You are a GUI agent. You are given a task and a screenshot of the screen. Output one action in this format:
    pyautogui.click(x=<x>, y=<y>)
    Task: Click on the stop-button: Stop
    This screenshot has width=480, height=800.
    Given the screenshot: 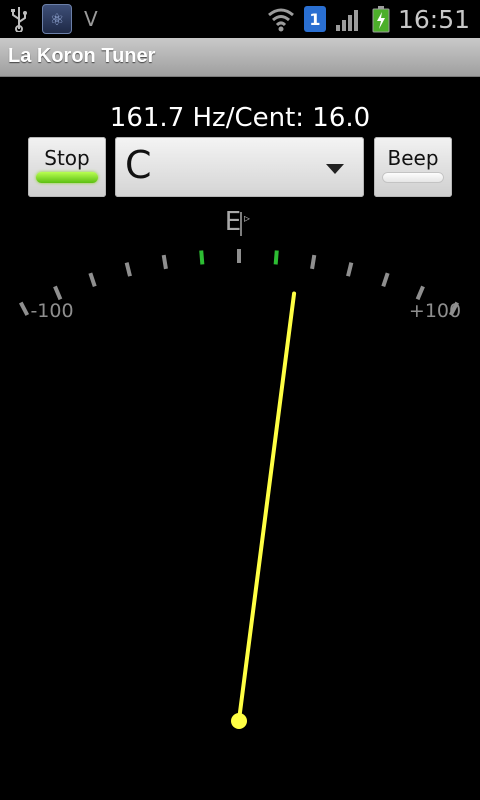 What is the action you would take?
    pyautogui.click(x=67, y=167)
    